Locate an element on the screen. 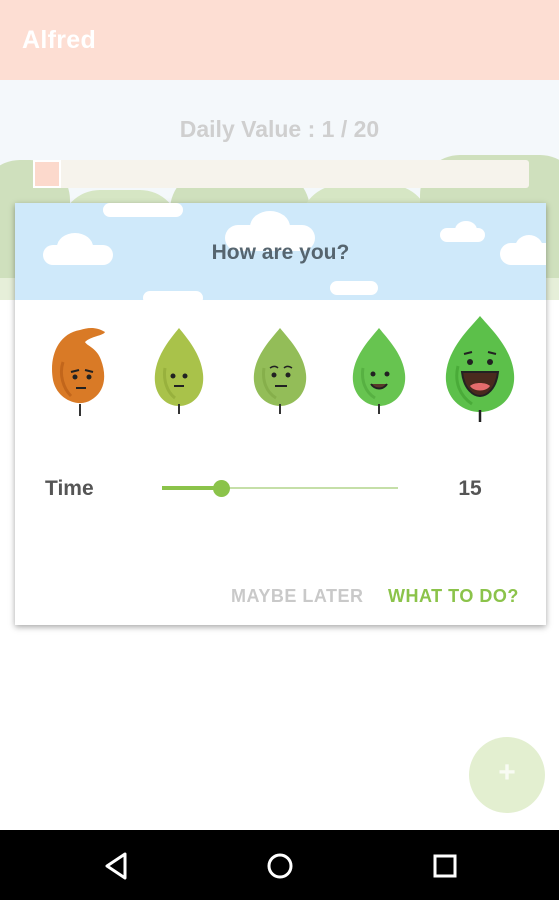  app-title: Alfred is located at coordinates (59, 40).